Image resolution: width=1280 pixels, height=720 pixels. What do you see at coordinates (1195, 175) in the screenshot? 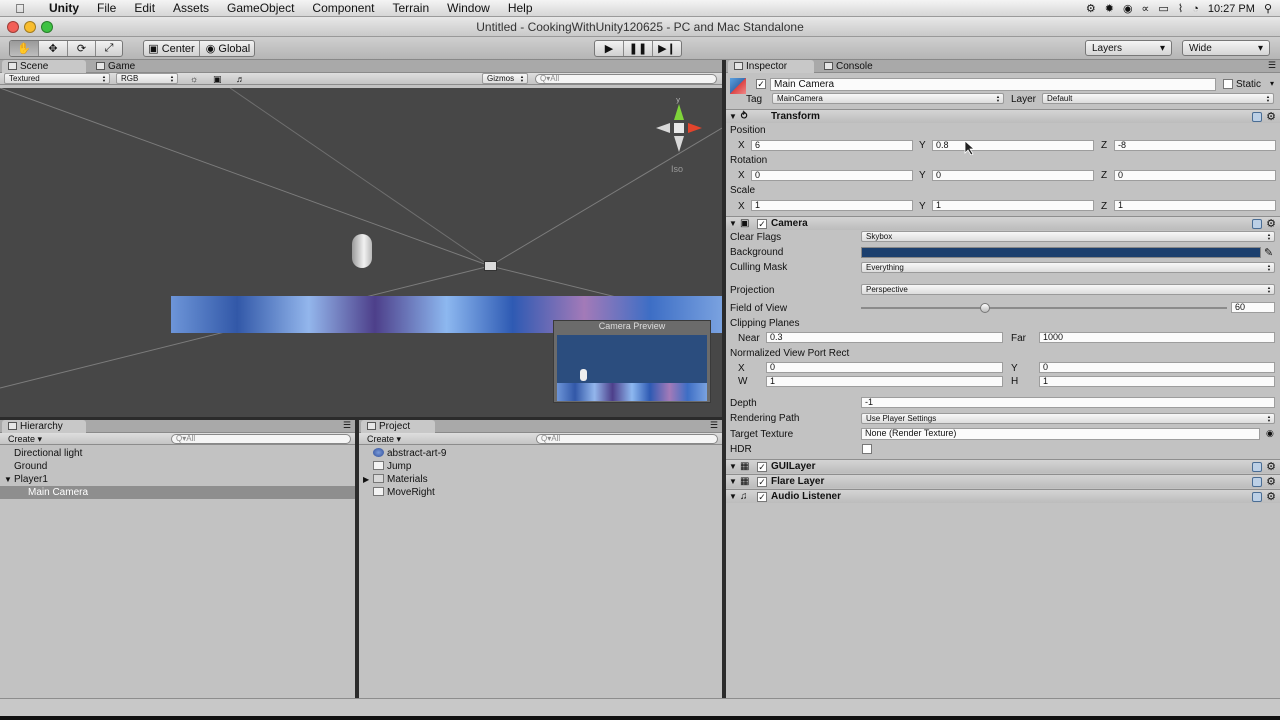
I see `rotation-z-field: 0` at bounding box center [1195, 175].